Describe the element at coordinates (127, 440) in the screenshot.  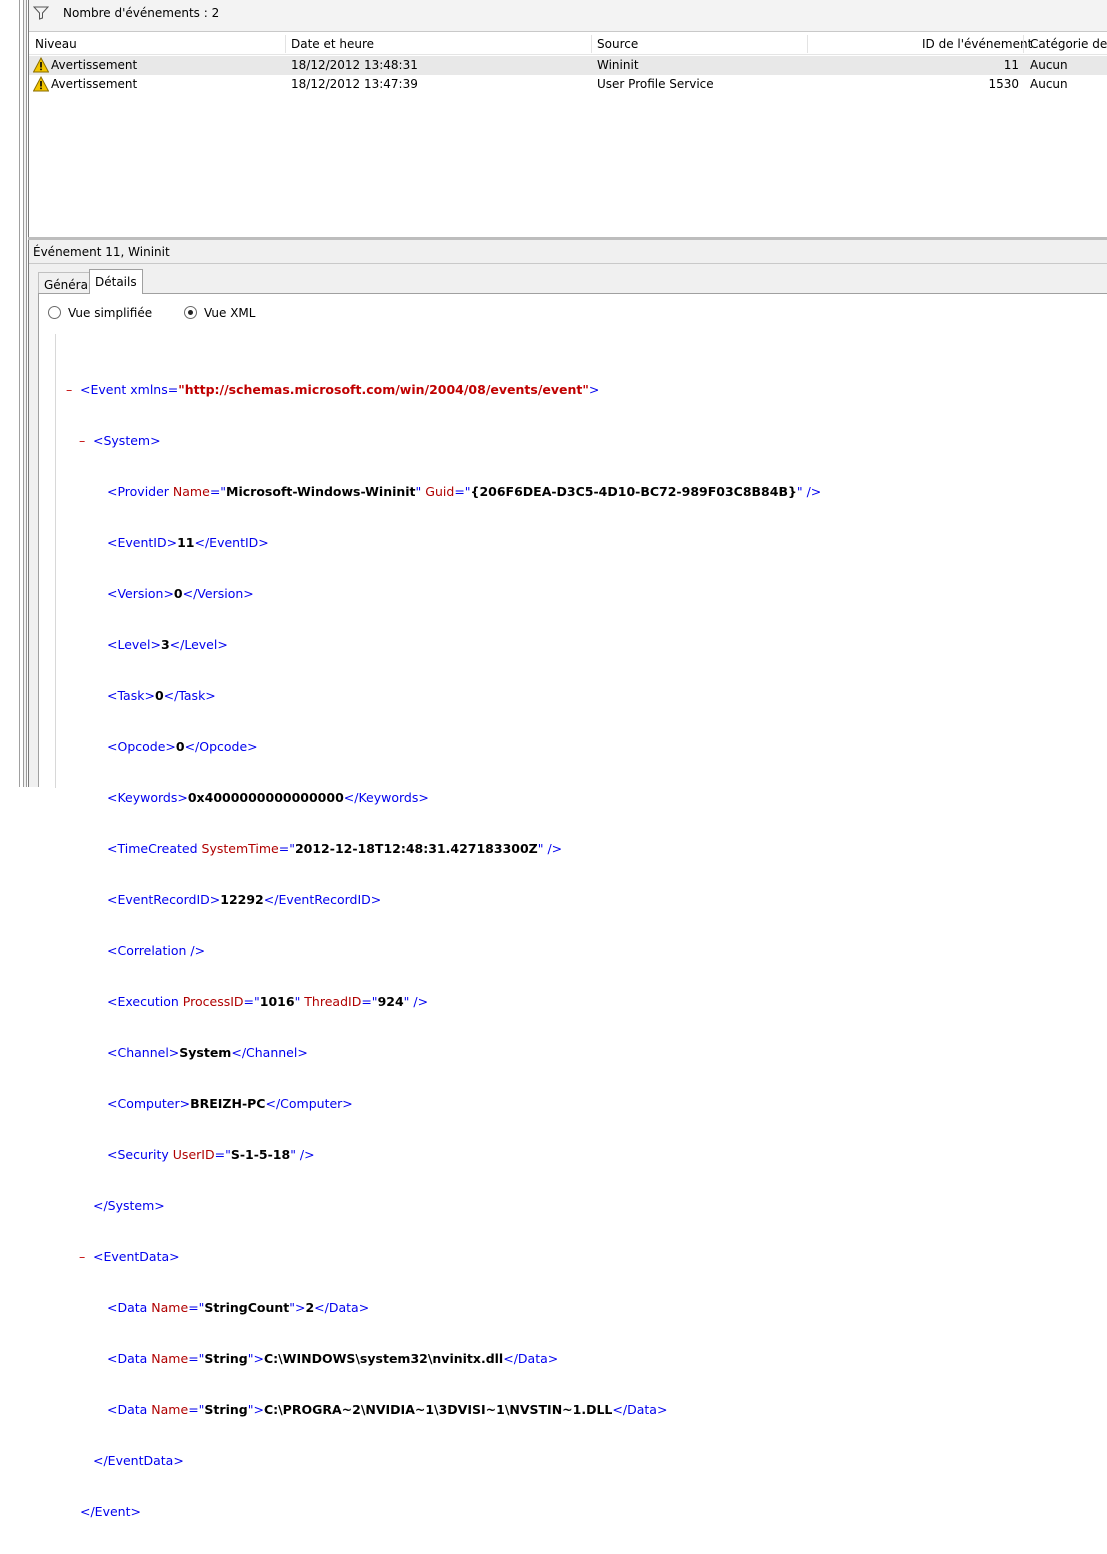
I see `xml-tag: <System>` at that location.